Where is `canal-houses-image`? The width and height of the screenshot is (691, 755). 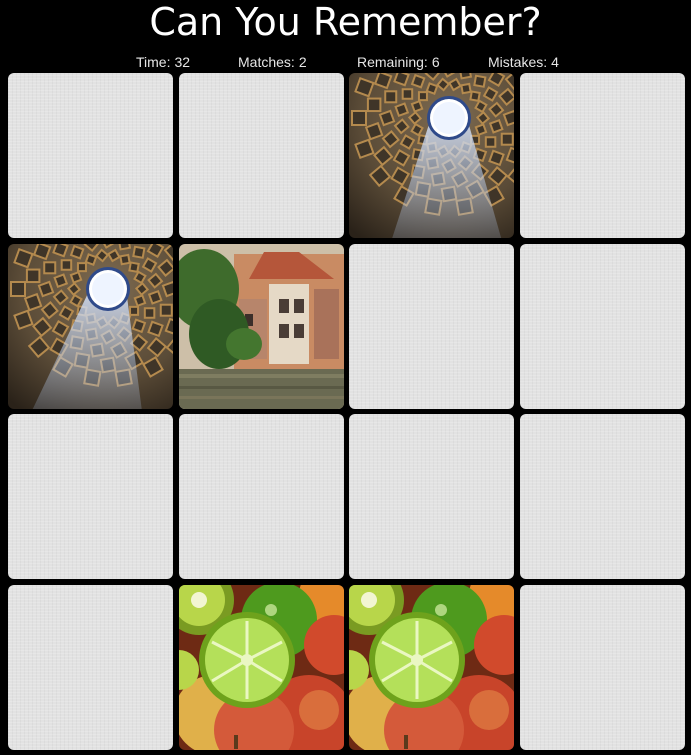 canal-houses-image is located at coordinates (261, 326).